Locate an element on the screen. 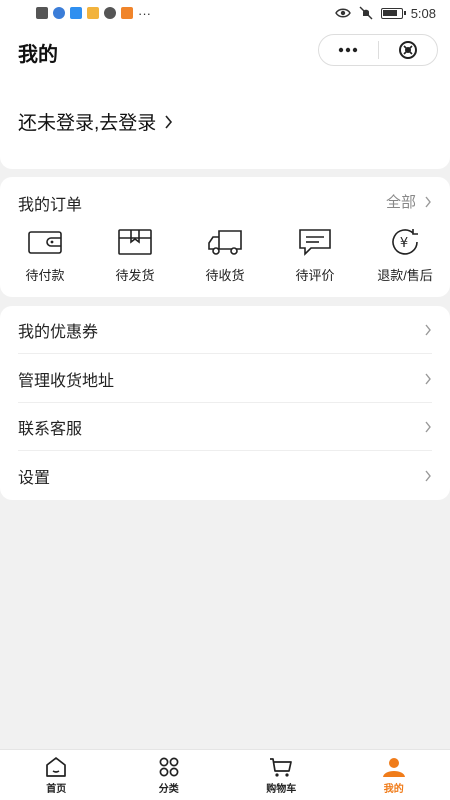 This screenshot has height=800, width=450. status-left-icons: ··· is located at coordinates (93, 13).